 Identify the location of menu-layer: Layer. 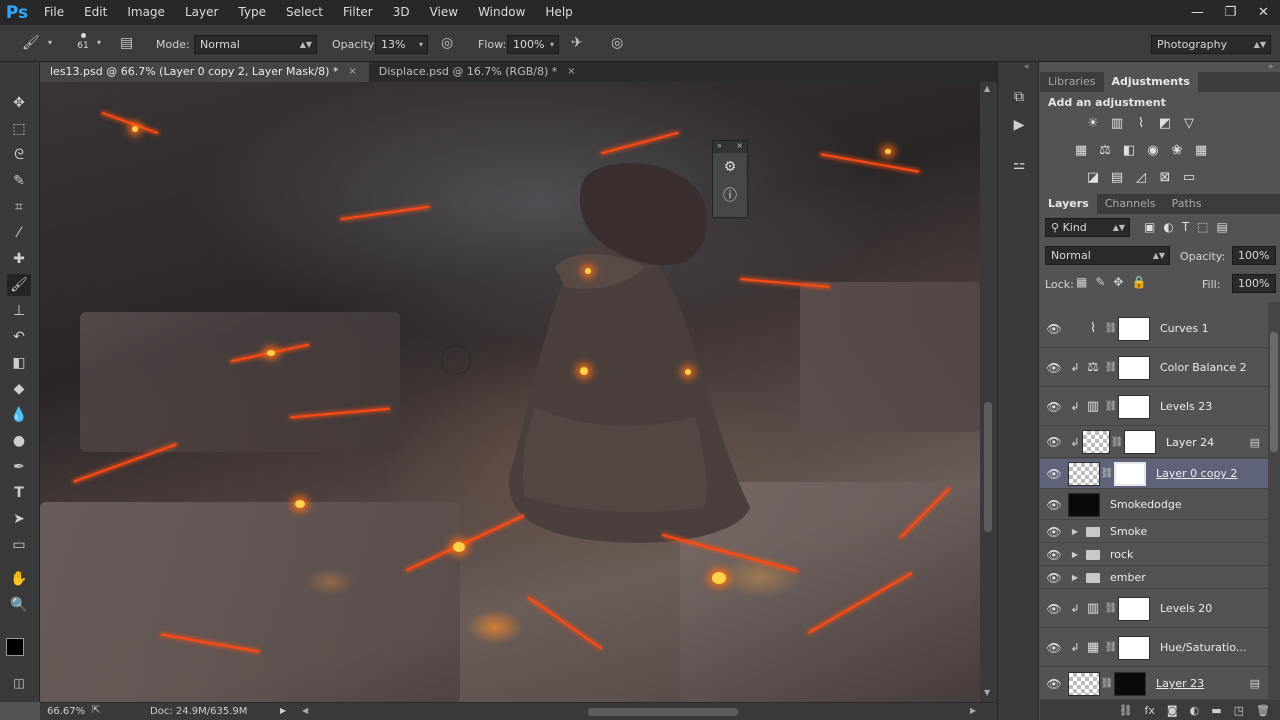
(201, 12).